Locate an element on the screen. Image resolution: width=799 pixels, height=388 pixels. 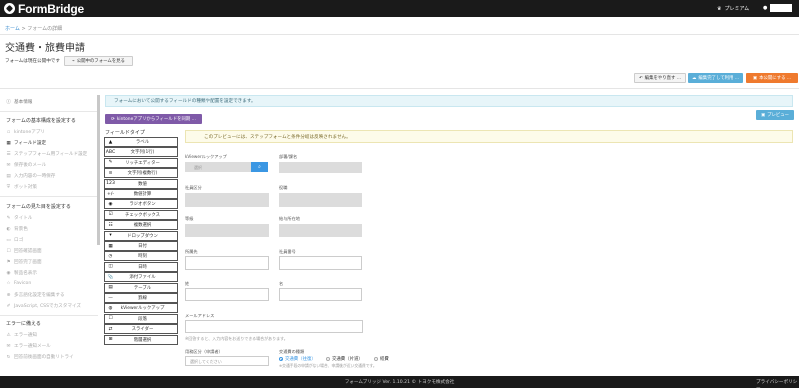
field-type-icon: ⇄ is located at coordinates (110, 329).